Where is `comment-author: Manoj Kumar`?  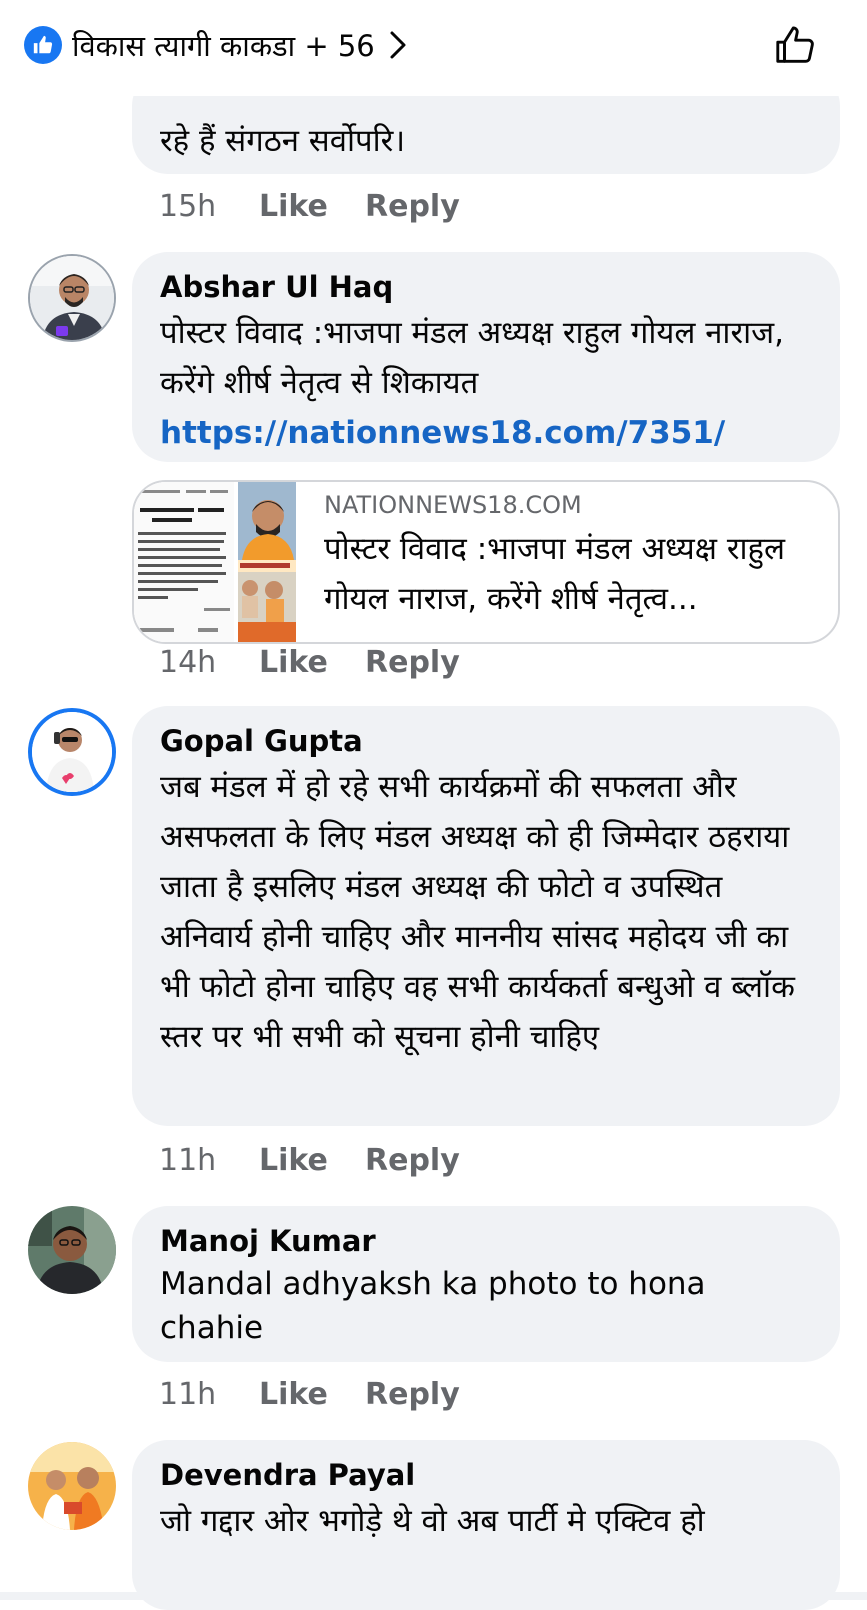
comment-author: Manoj Kumar is located at coordinates (486, 1241).